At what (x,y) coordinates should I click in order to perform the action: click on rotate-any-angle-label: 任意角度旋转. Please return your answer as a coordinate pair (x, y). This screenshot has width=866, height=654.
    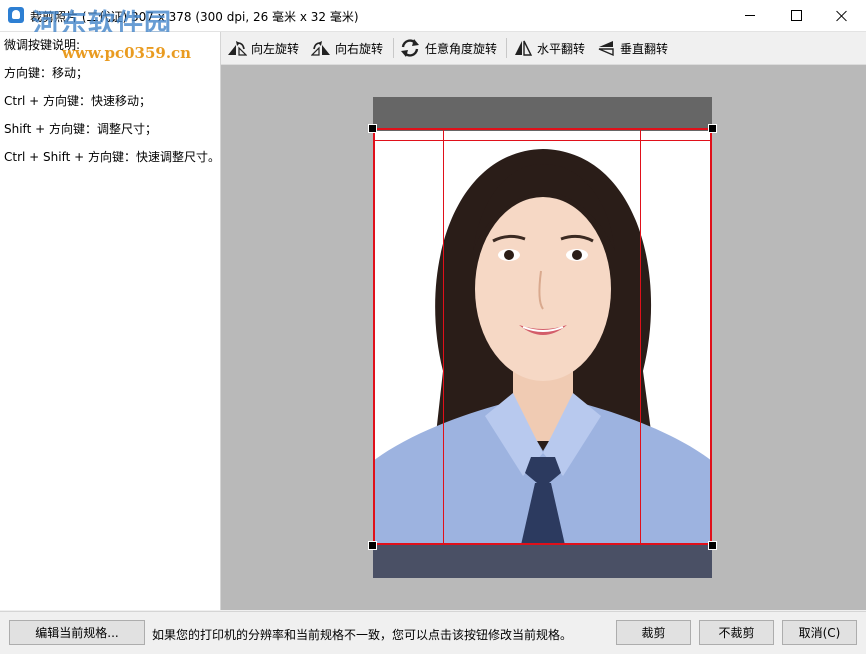
    Looking at the image, I should click on (461, 48).